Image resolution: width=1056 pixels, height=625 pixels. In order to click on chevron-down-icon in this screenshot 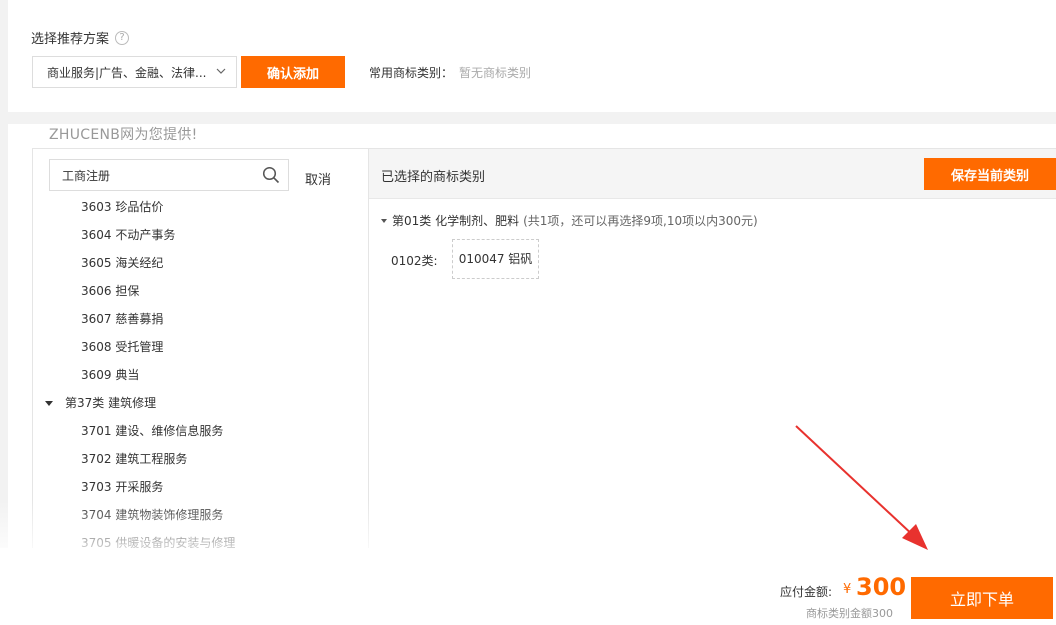, I will do `click(221, 71)`.